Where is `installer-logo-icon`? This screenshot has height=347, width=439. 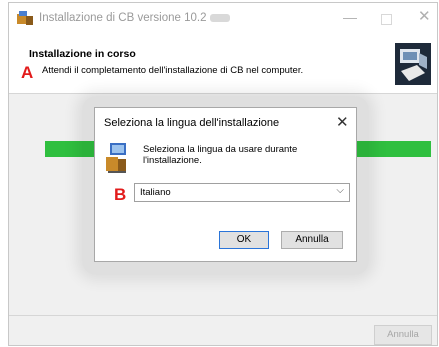
installer-logo-icon is located at coordinates (413, 64).